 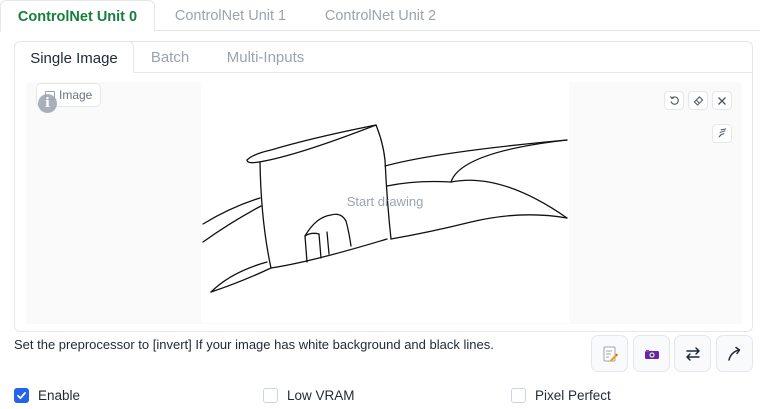 I want to click on start-drawing-placeholder: Start drawing, so click(x=385, y=201).